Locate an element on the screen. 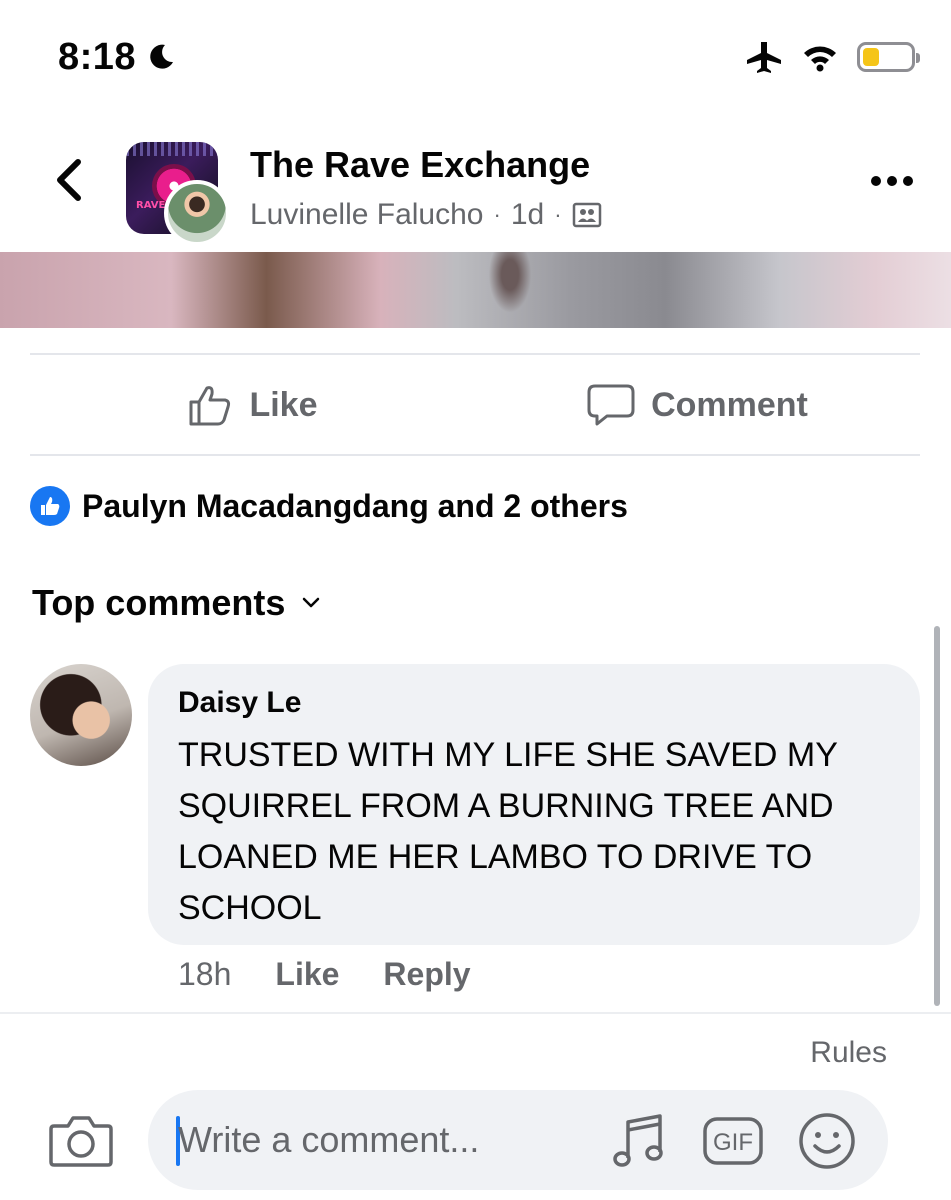 The image size is (951, 1200). post-actions: Like Comment is located at coordinates (475, 405).